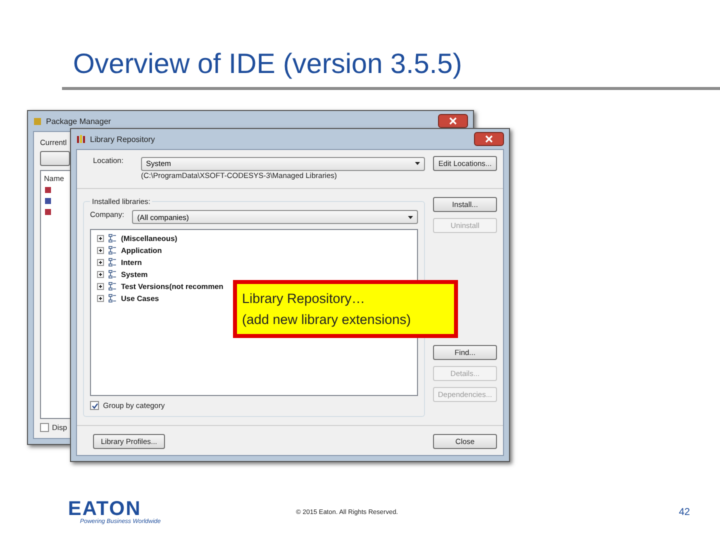 This screenshot has width=720, height=540. I want to click on window-title: Library Repository, so click(123, 139).